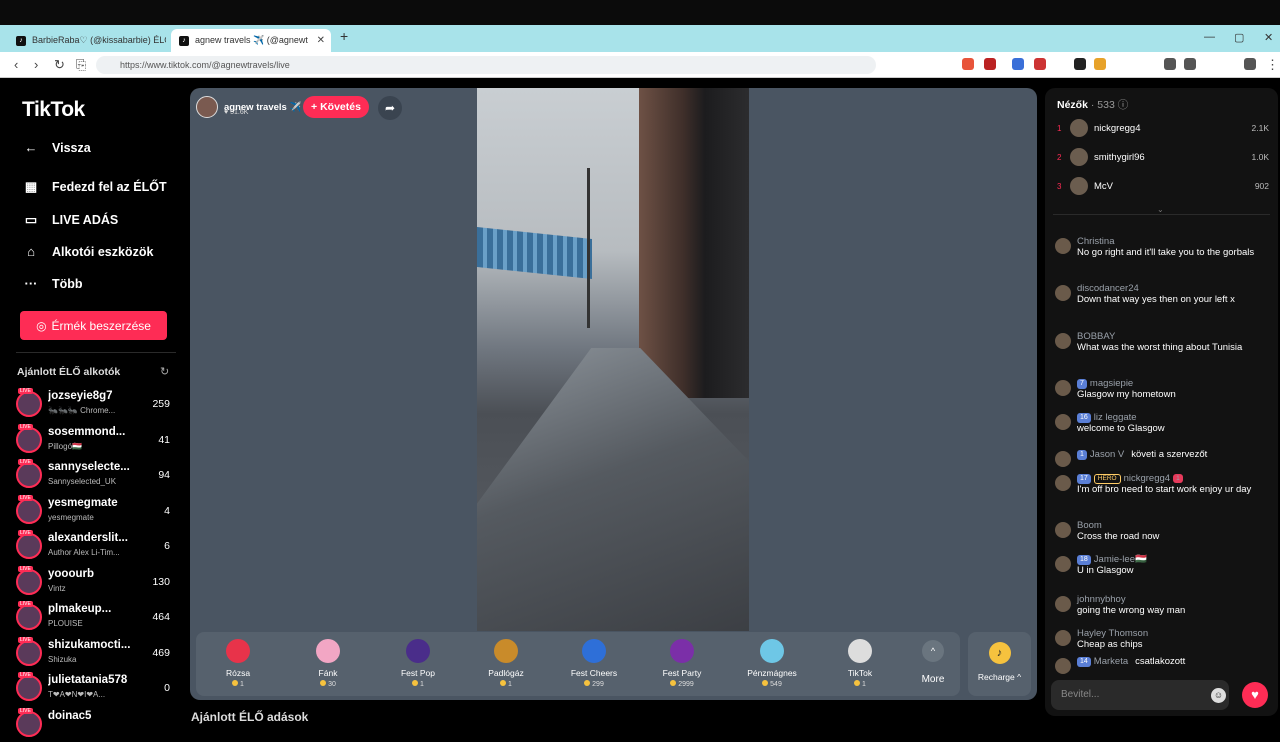 The height and width of the screenshot is (742, 1280). What do you see at coordinates (96, 618) in the screenshot?
I see `recommended-creator: LIVE plmakeup... PLOUISE 464` at bounding box center [96, 618].